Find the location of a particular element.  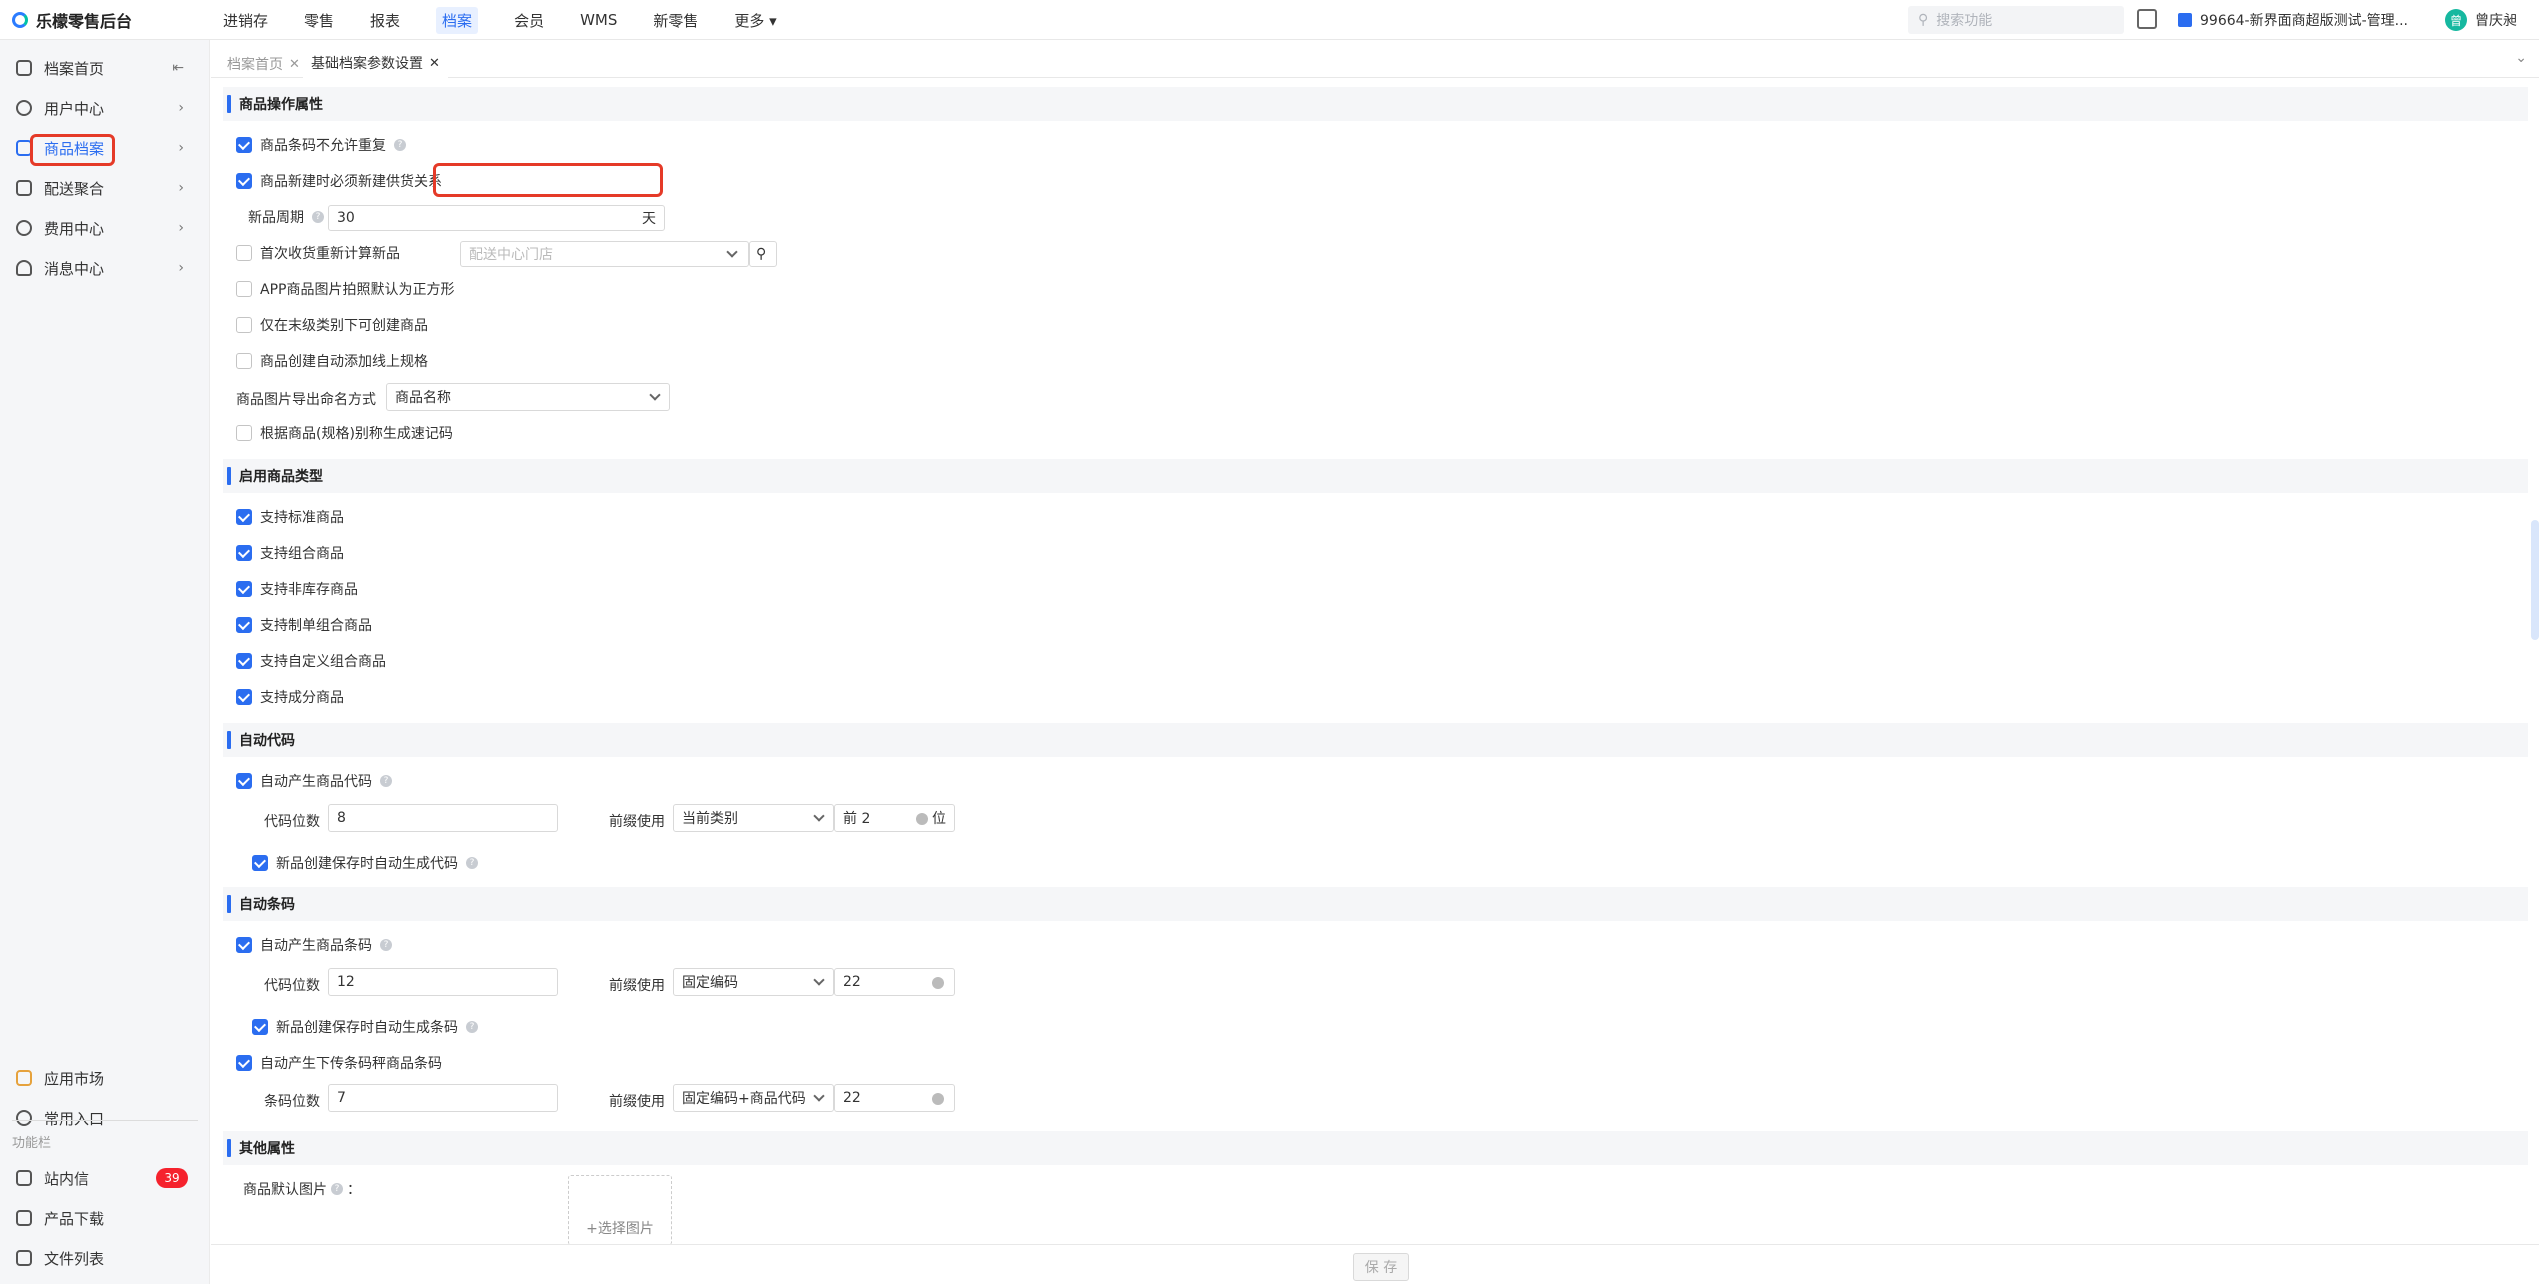

choose-image-button: +选择图片 is located at coordinates (620, 1210).